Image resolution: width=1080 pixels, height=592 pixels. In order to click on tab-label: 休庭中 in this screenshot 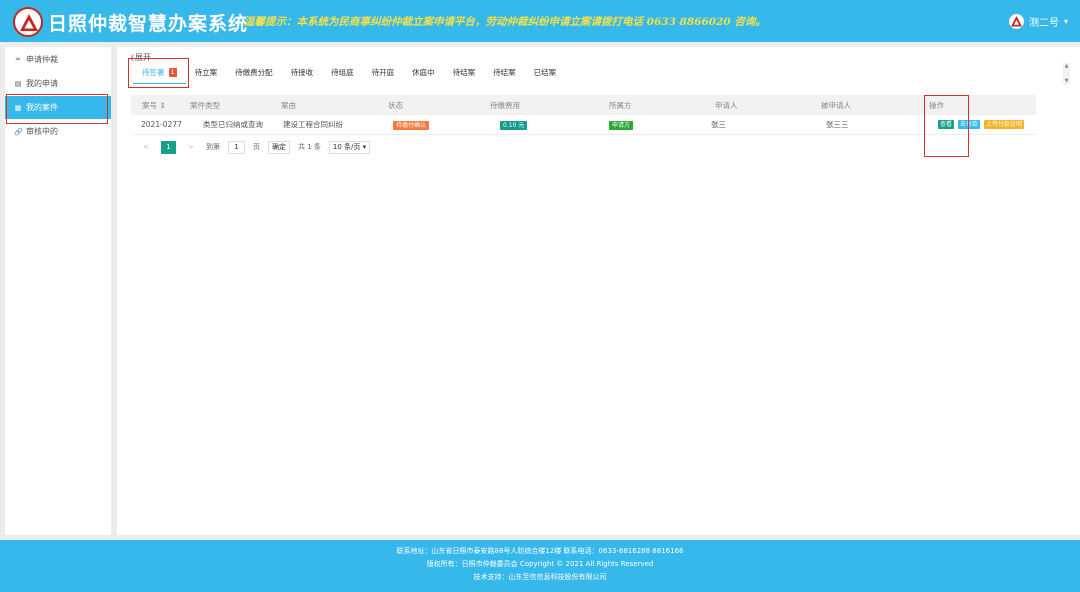, I will do `click(423, 72)`.